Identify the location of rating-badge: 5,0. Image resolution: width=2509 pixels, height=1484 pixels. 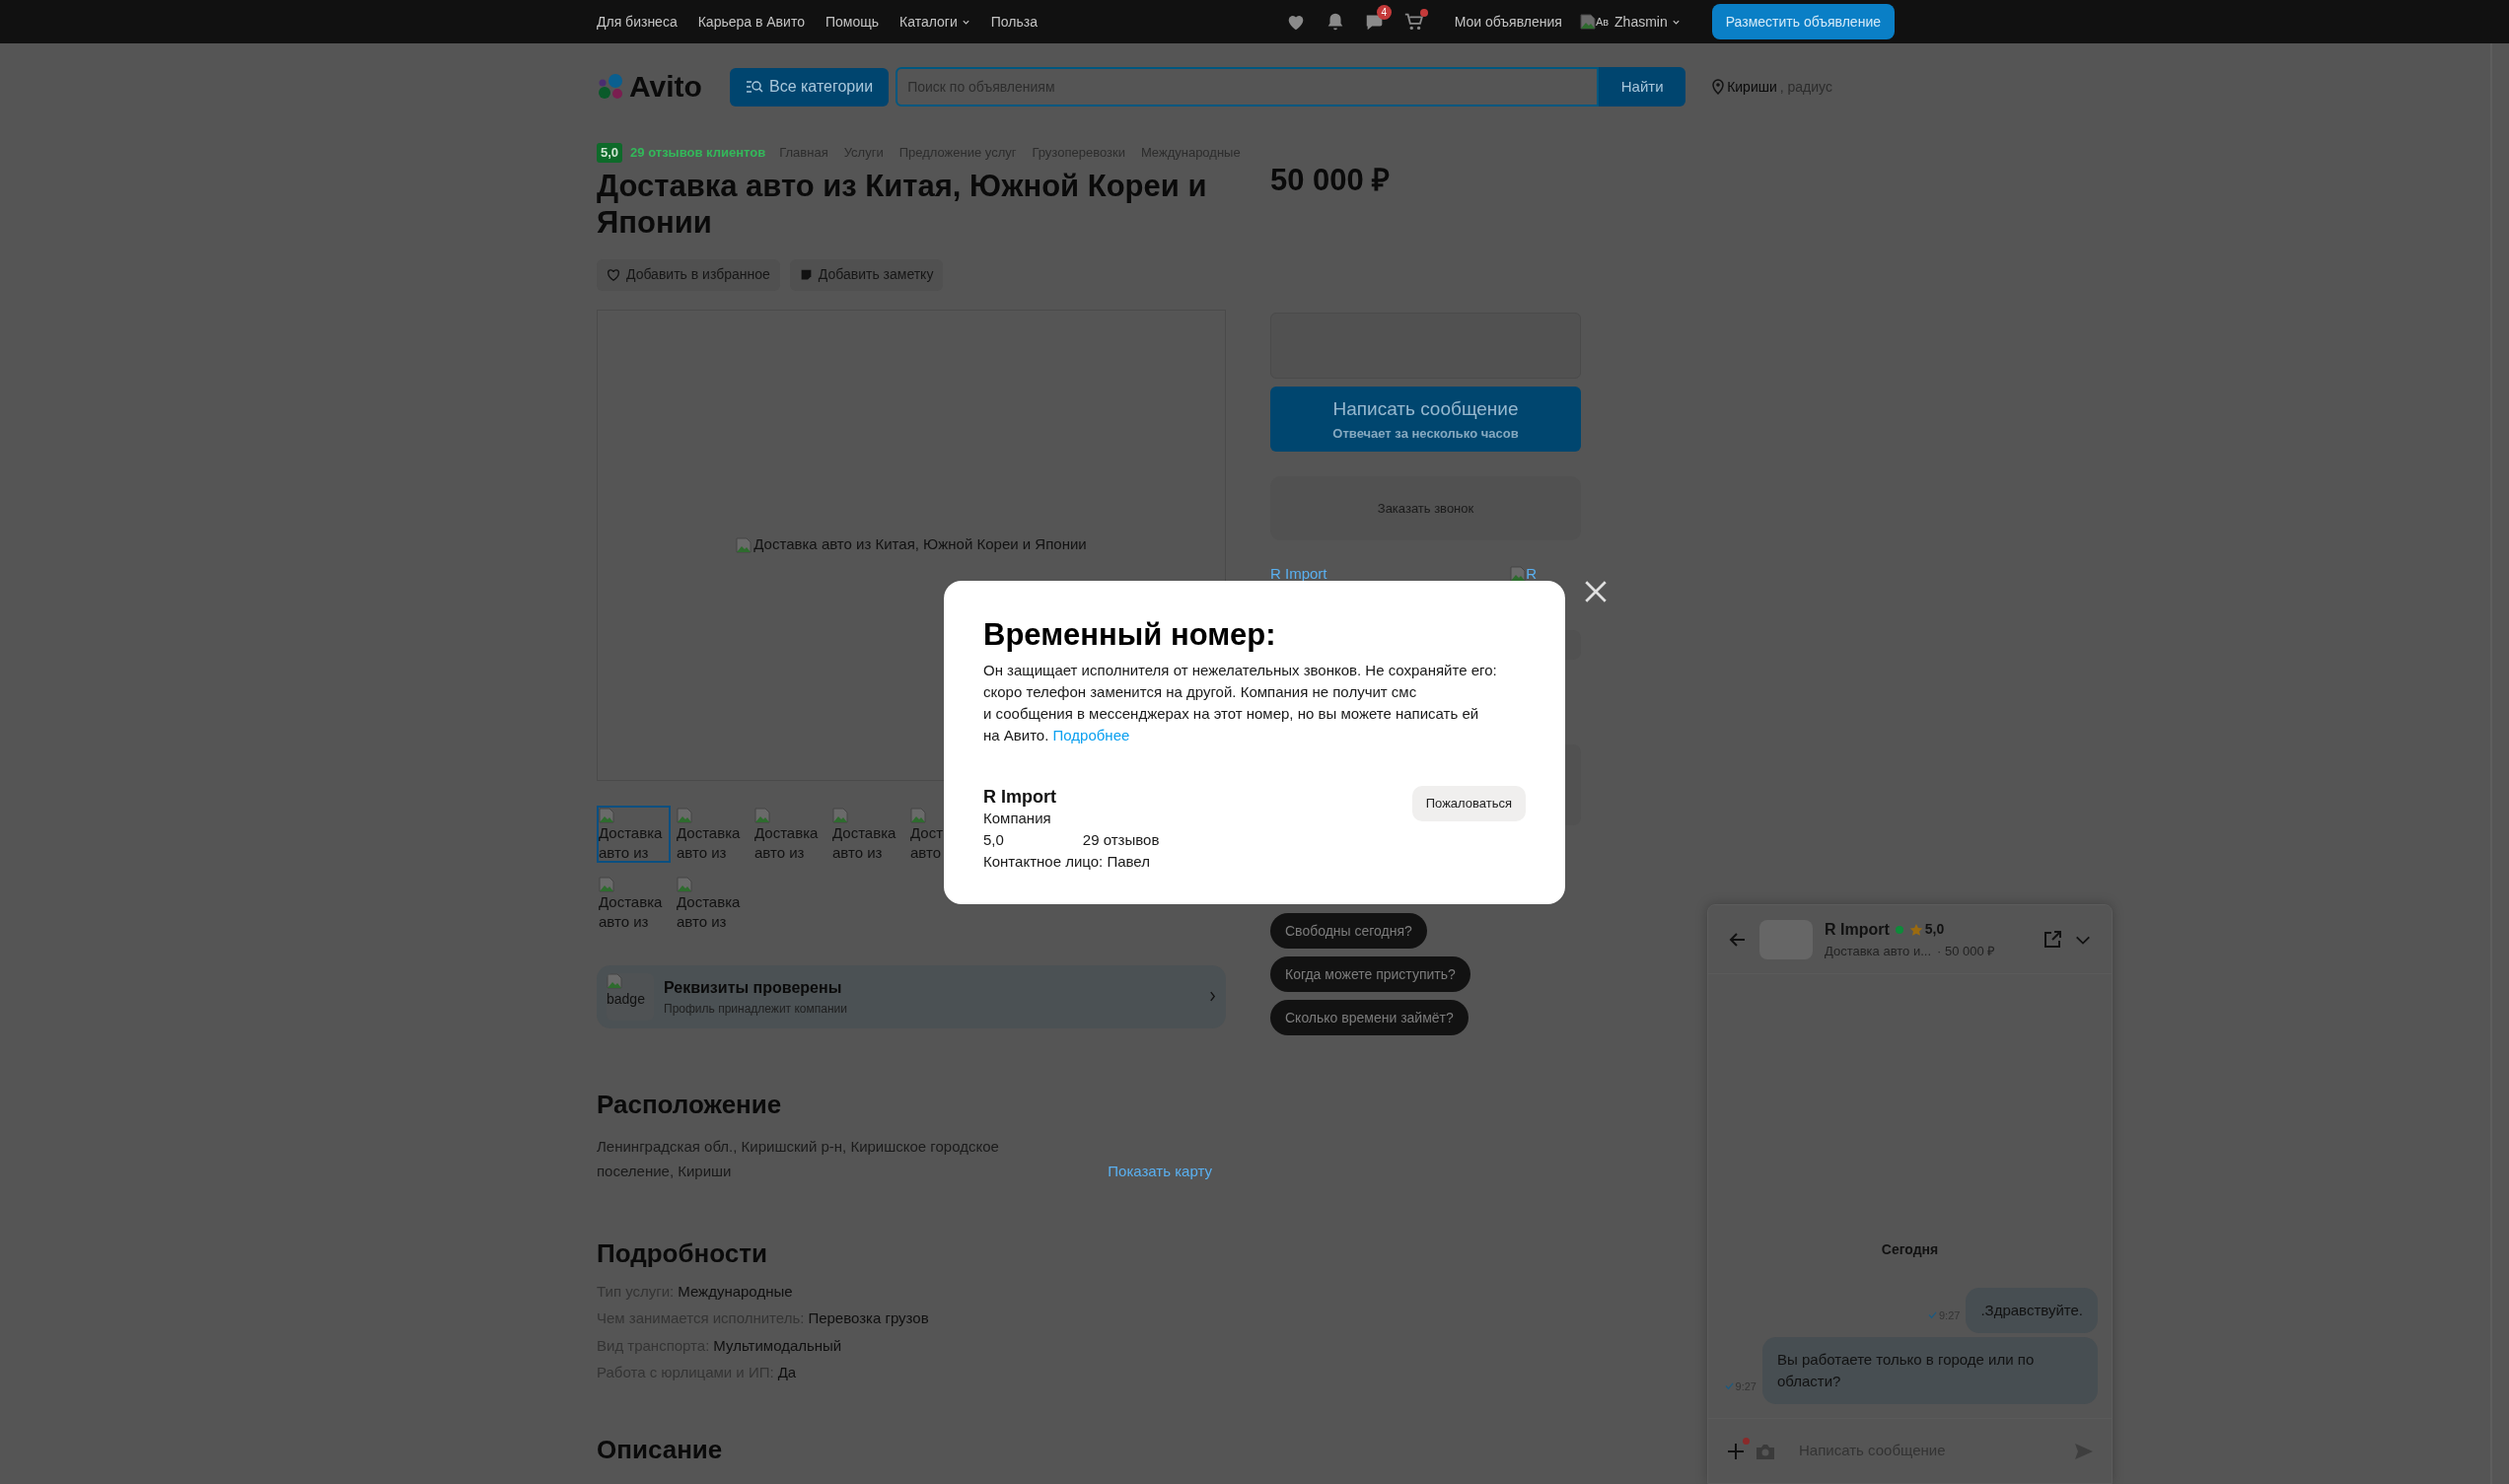
(610, 153).